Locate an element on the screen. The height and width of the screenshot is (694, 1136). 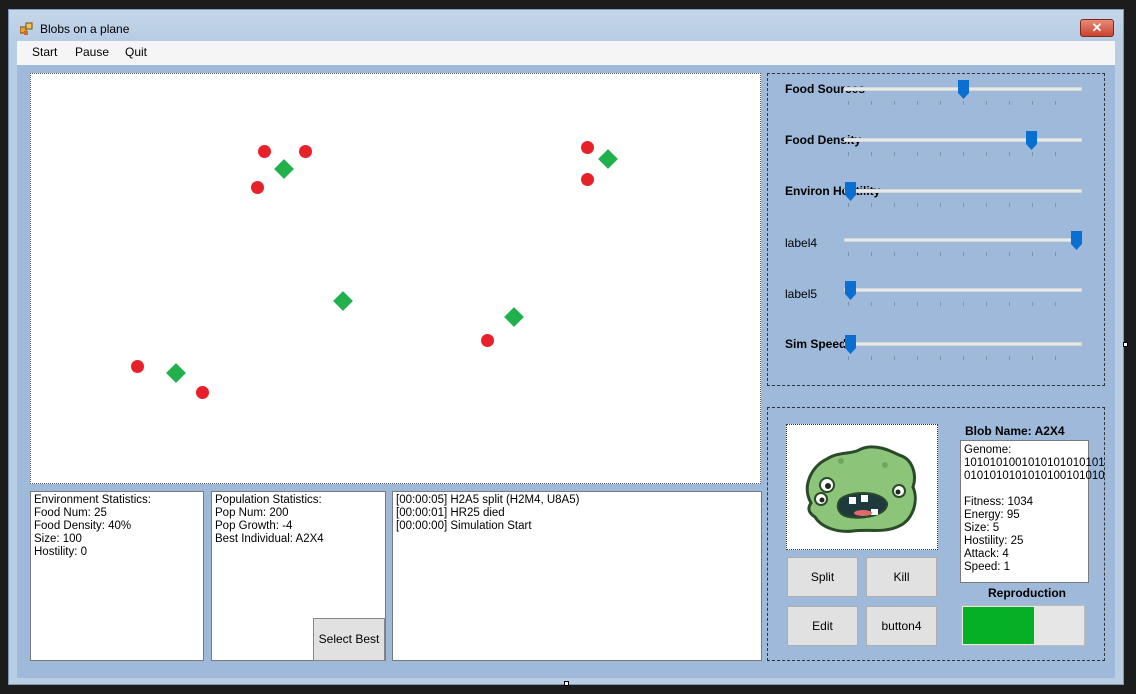
app-icon is located at coordinates (26, 28).